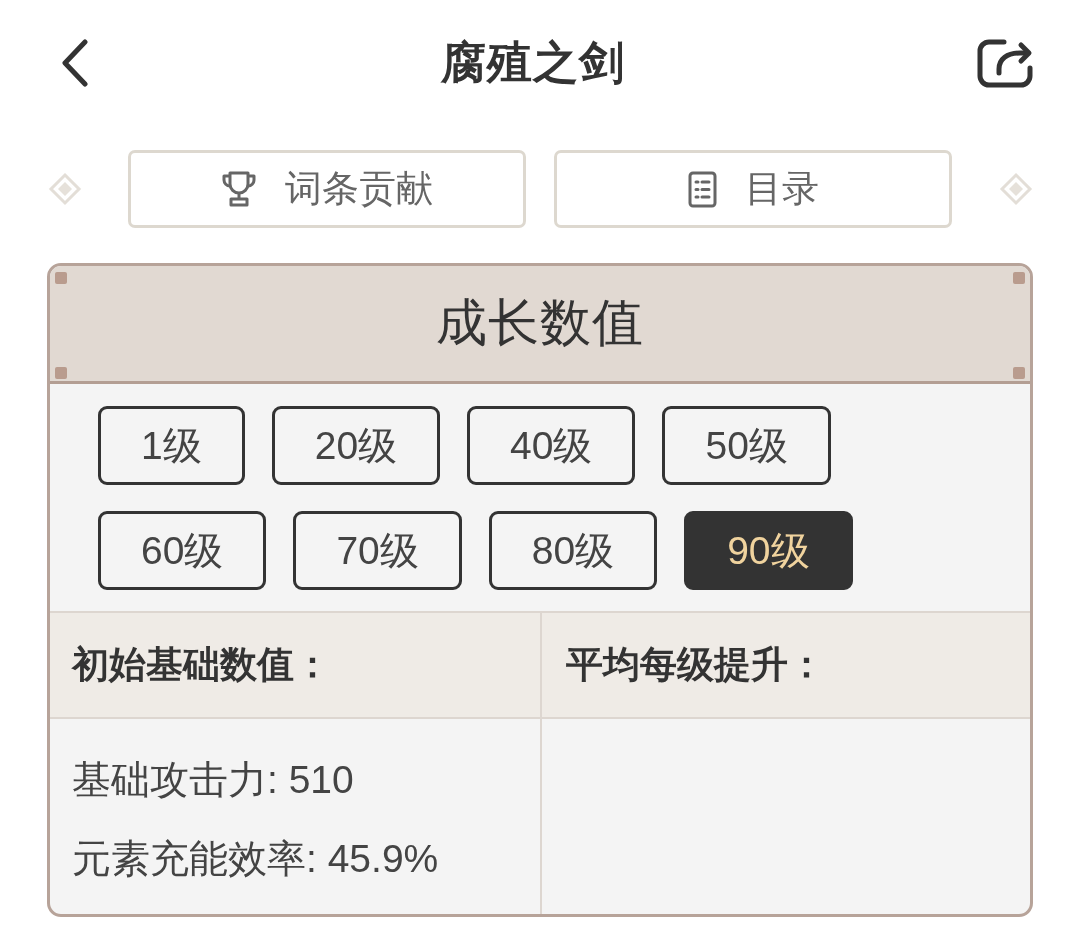 This screenshot has height=927, width=1080. Describe the element at coordinates (356, 445) in the screenshot. I see `level-button: 20级` at that location.